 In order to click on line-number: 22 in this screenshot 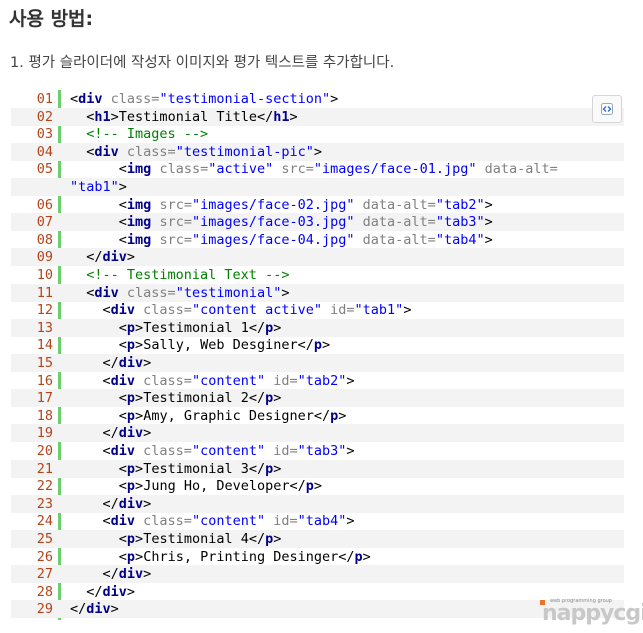, I will do `click(44, 486)`.